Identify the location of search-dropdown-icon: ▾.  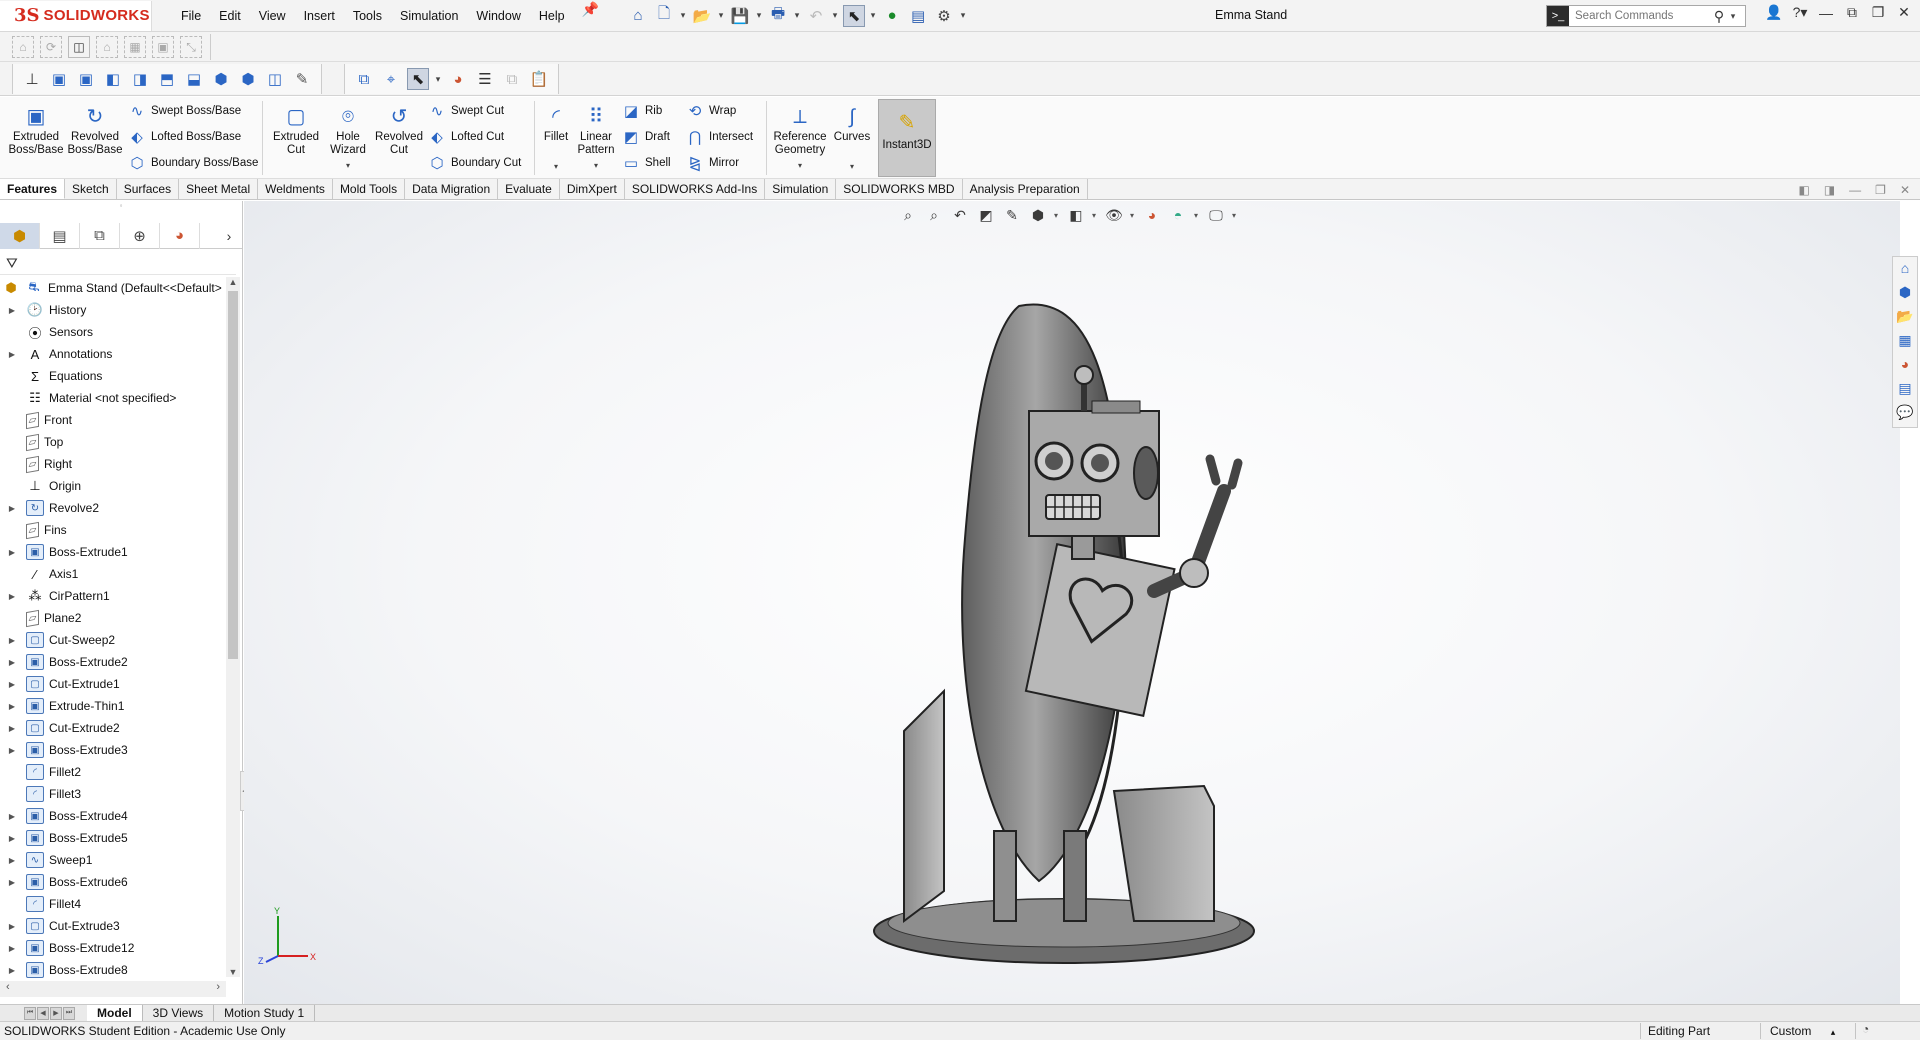
(1733, 16).